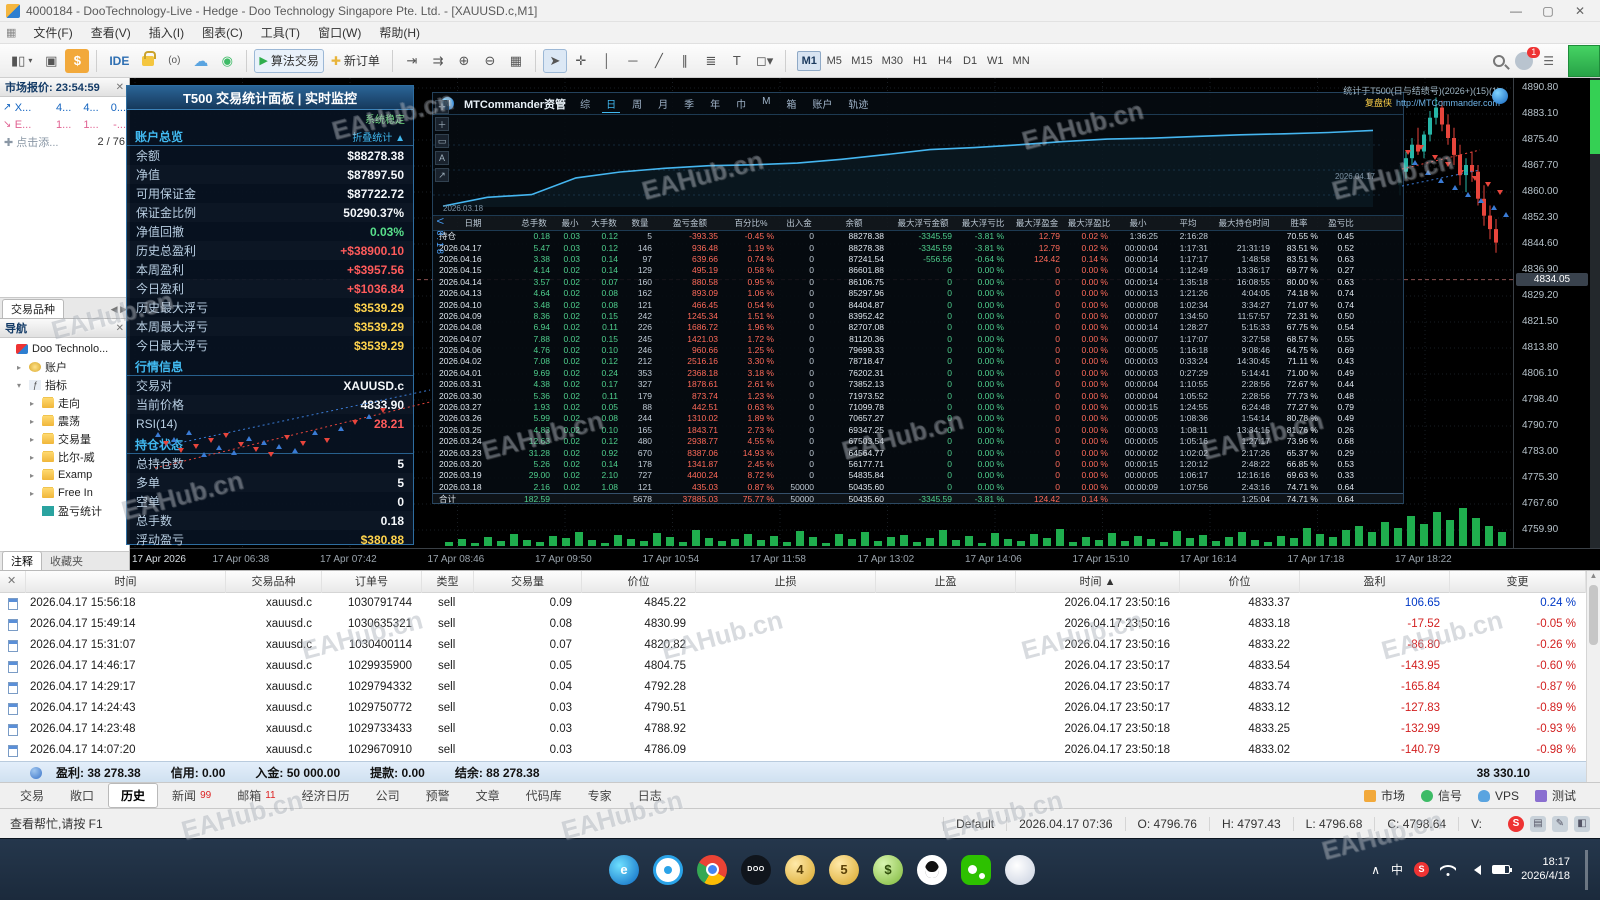 Image resolution: width=1600 pixels, height=900 pixels. Describe the element at coordinates (64, 511) in the screenshot. I see `navigator-item: 盈亏统计` at that location.